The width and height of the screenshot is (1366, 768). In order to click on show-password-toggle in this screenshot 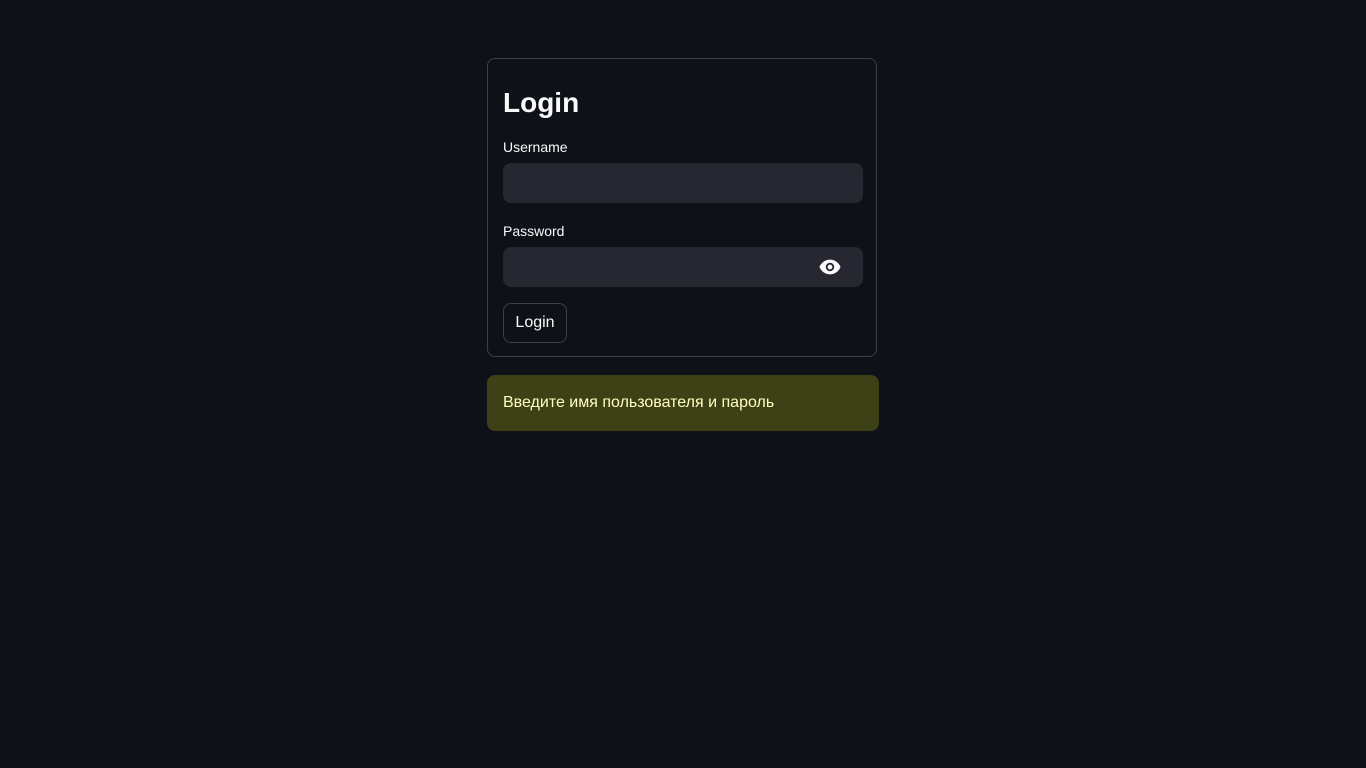, I will do `click(830, 267)`.